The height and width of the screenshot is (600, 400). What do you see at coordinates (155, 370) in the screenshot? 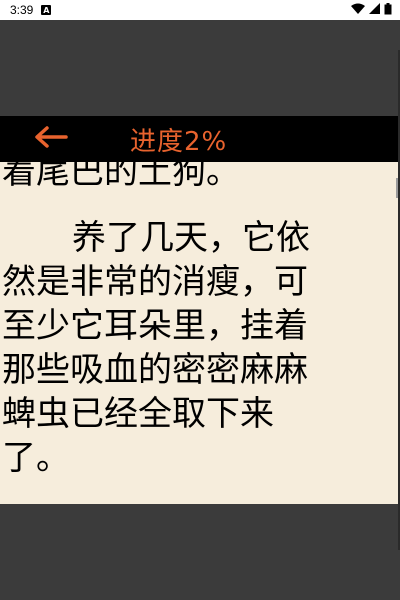
I see `text-line: 那些吸血的密密麻麻` at bounding box center [155, 370].